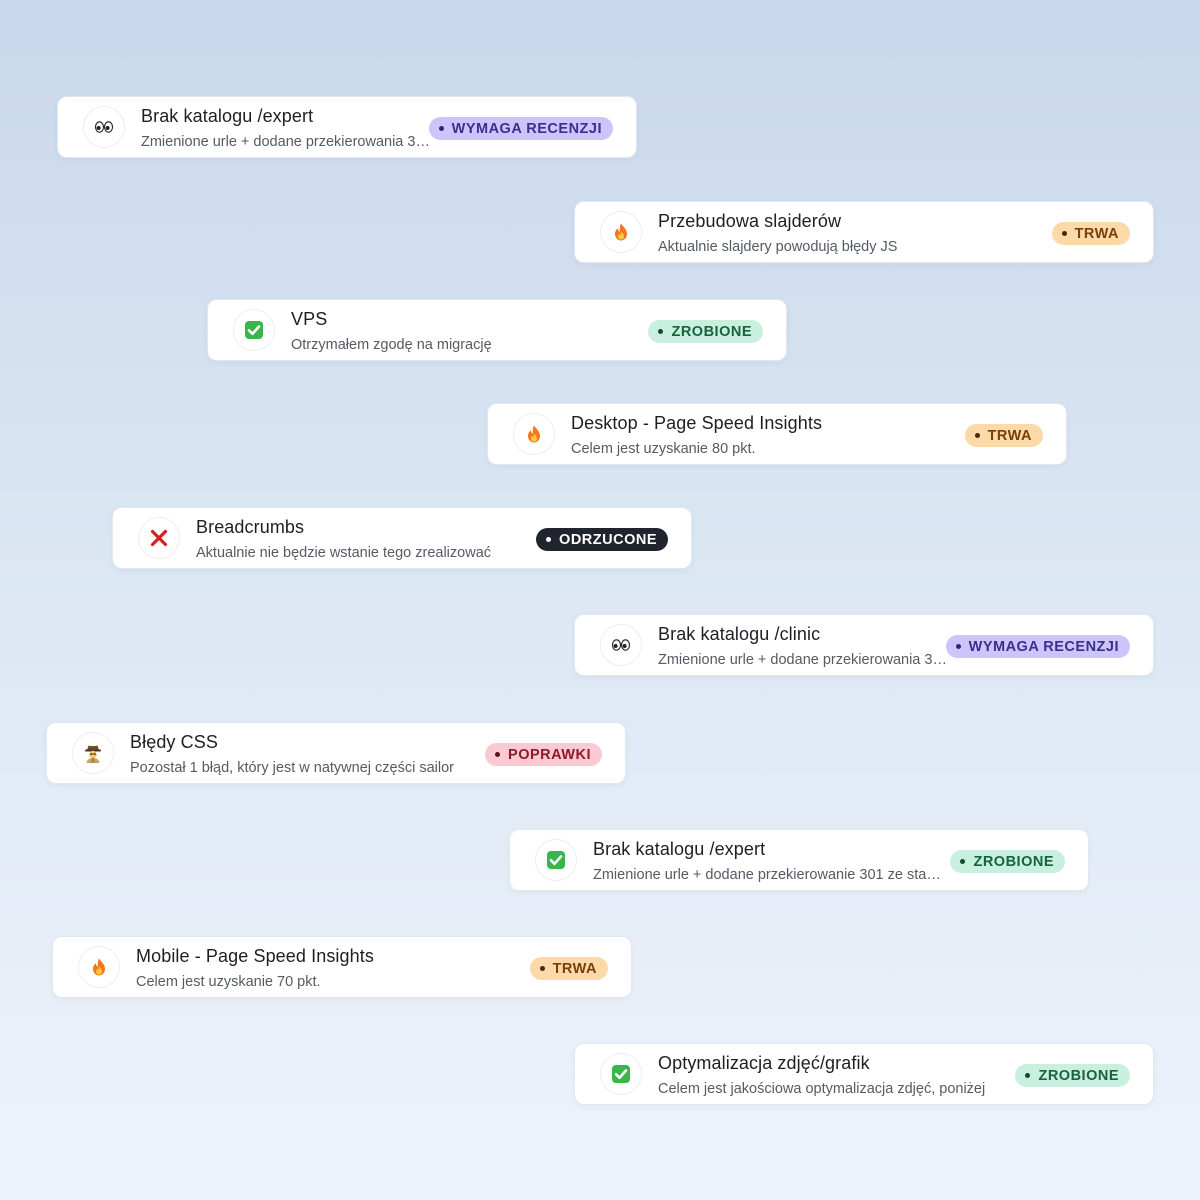 This screenshot has width=1200, height=1200. Describe the element at coordinates (608, 539) in the screenshot. I see `status-label: ODRZUCONE` at that location.